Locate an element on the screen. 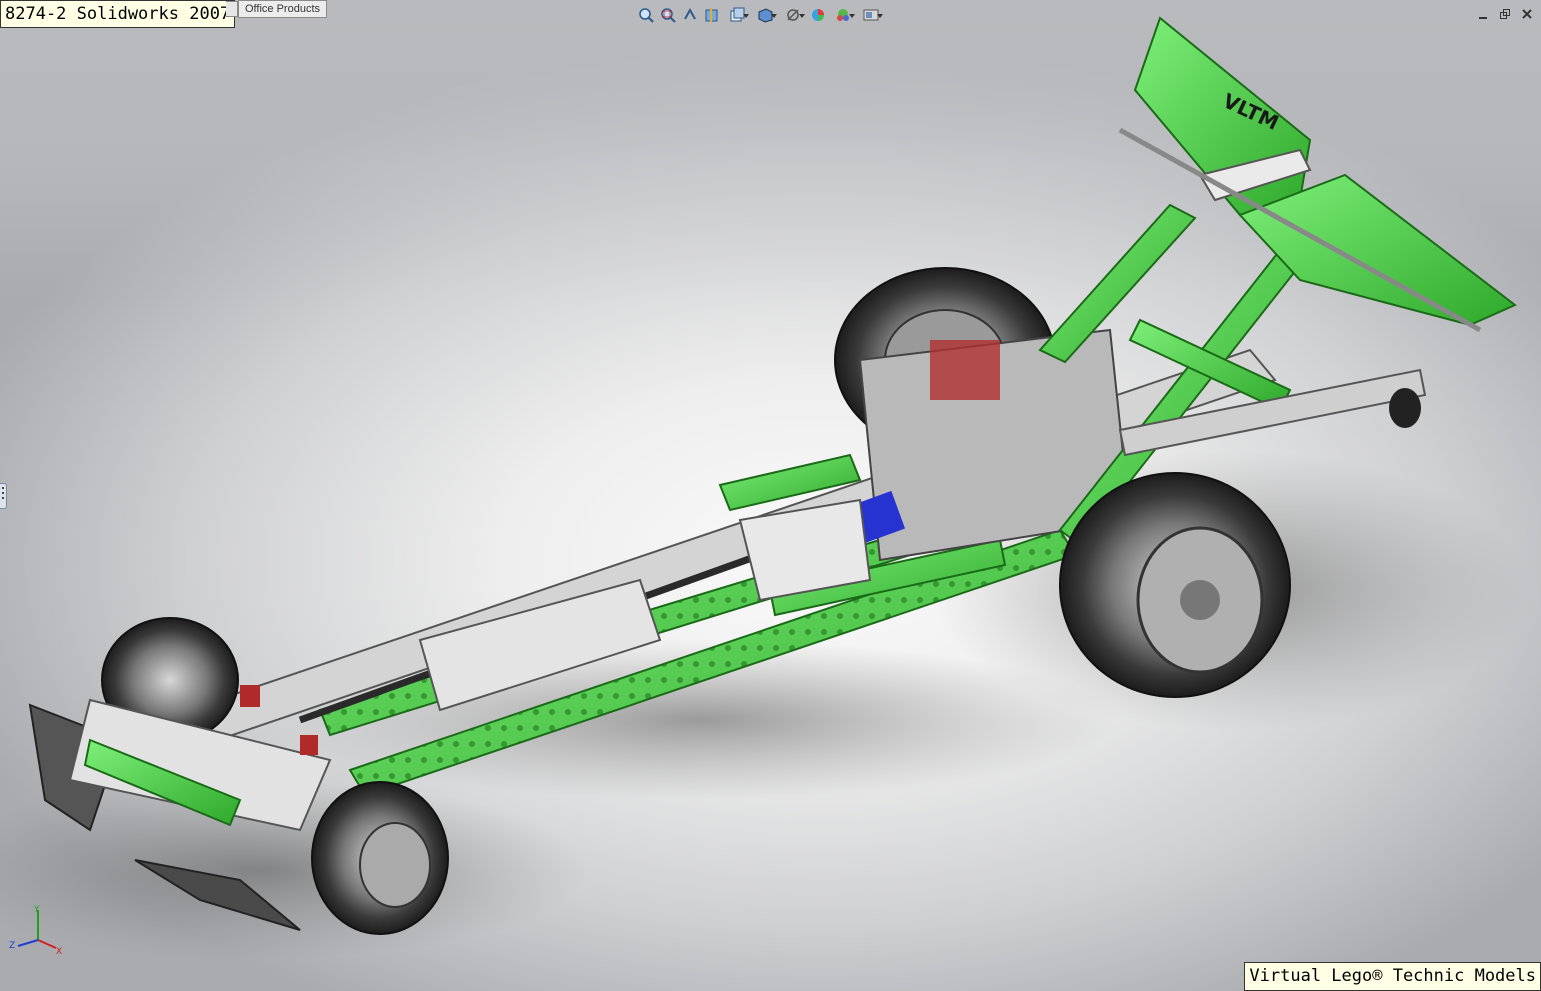 This screenshot has height=991, width=1541. watermark-label: Virtual Lego® Technic Models is located at coordinates (1392, 976).